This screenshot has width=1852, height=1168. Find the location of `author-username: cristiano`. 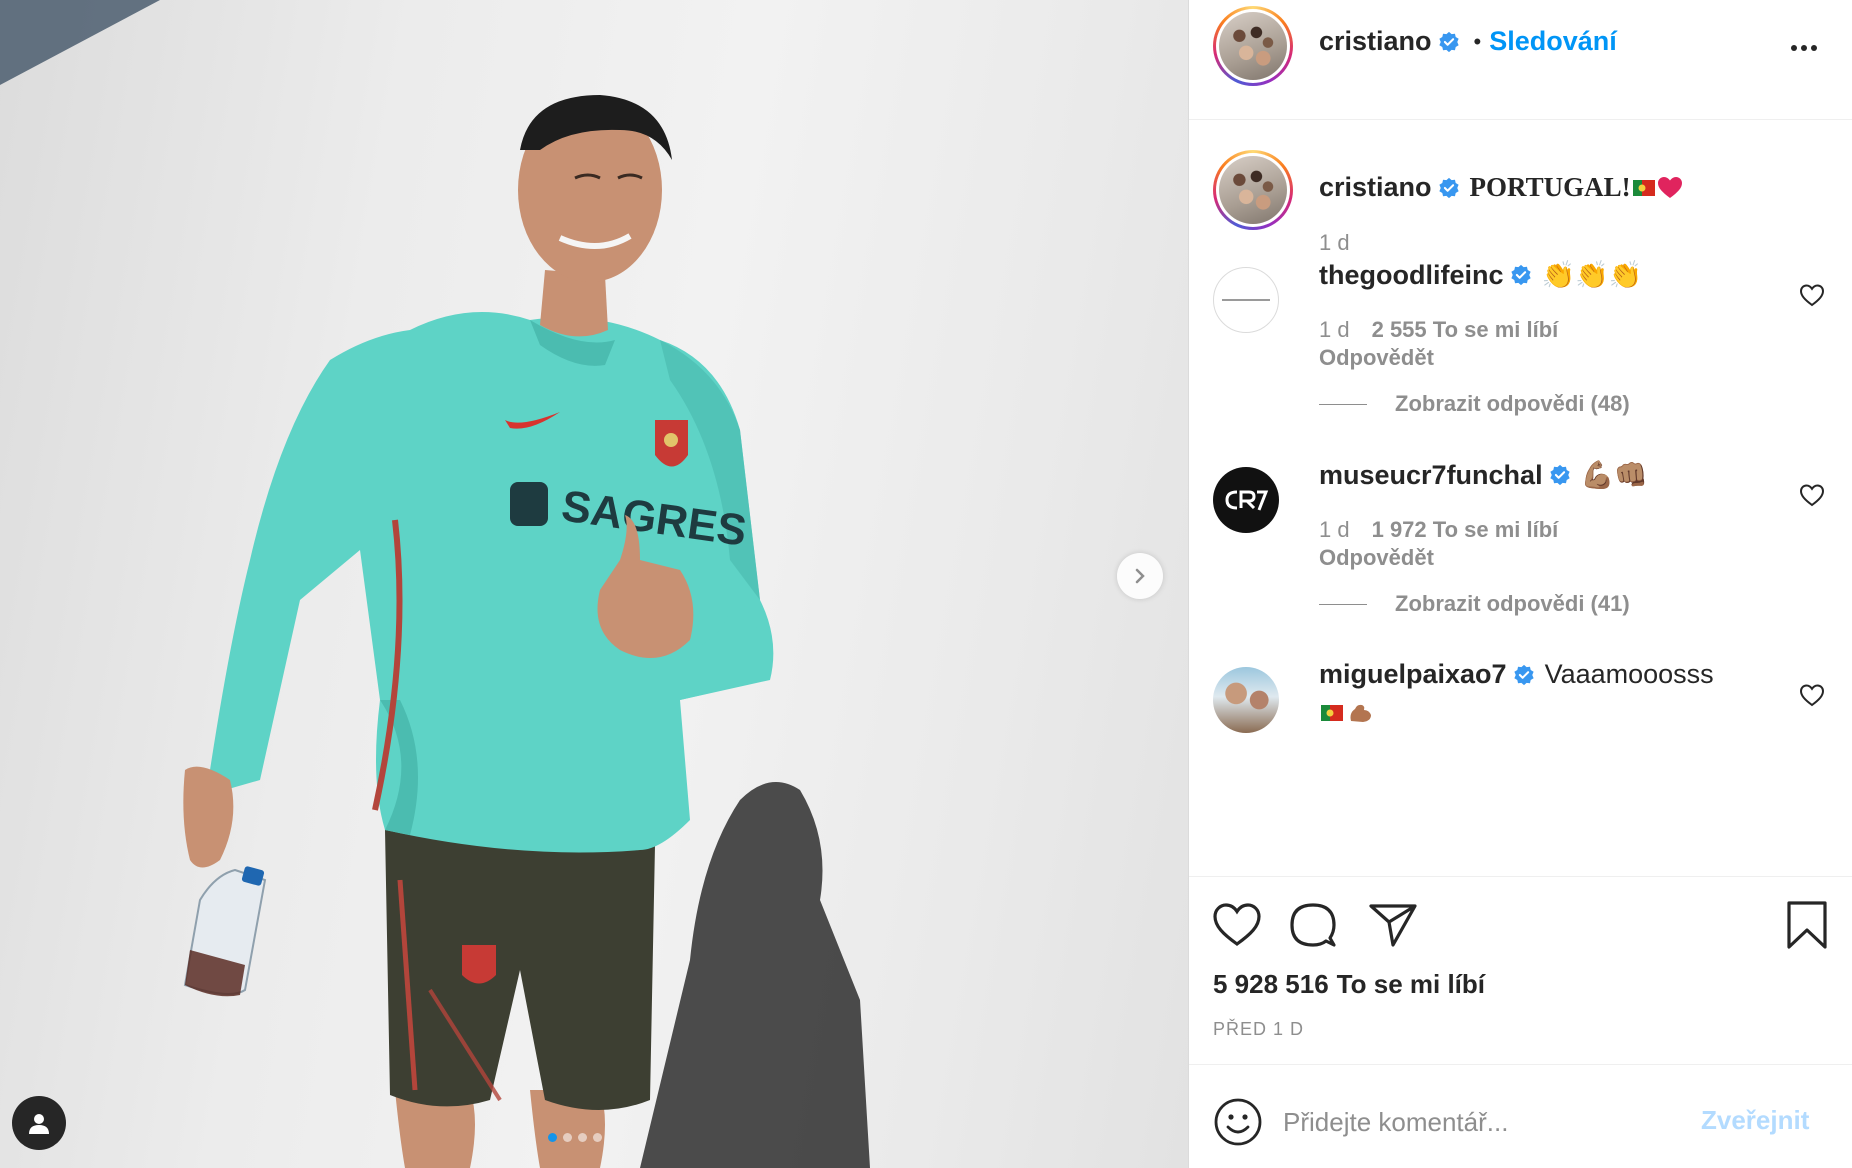

author-username: cristiano is located at coordinates (1375, 41).